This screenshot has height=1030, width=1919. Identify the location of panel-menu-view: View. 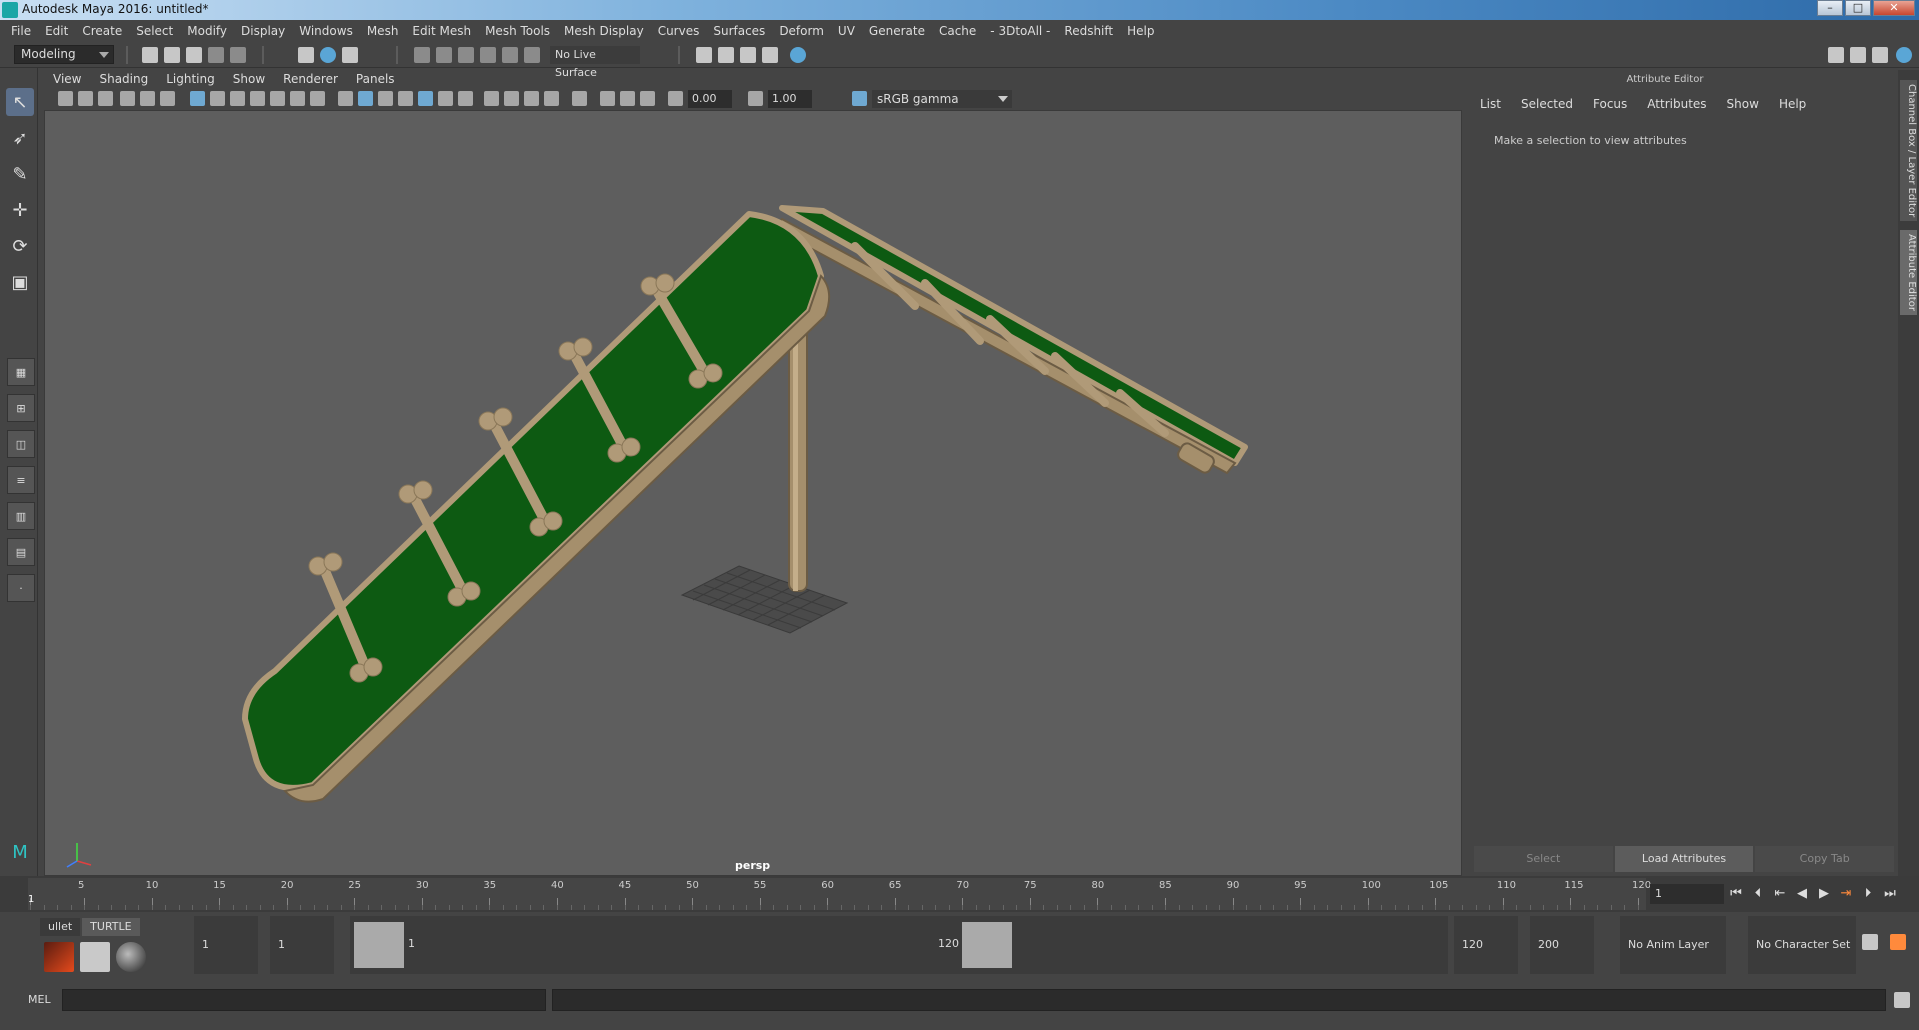
(67, 79).